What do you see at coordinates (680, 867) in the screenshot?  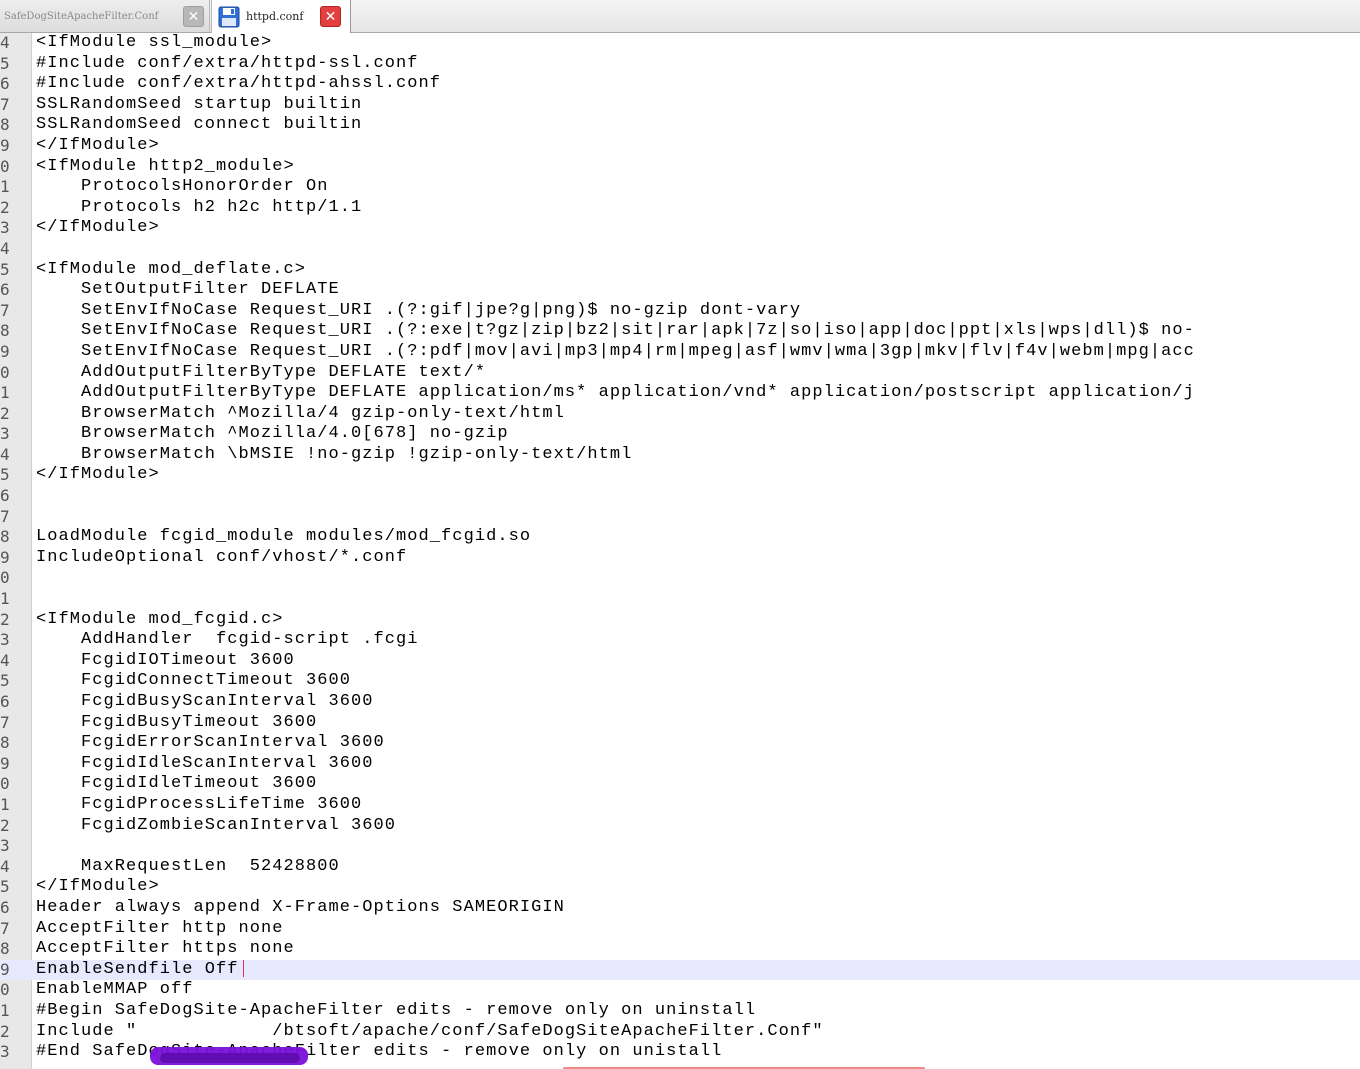 I see `code-line: 4 MaxRequestLen 52428800` at bounding box center [680, 867].